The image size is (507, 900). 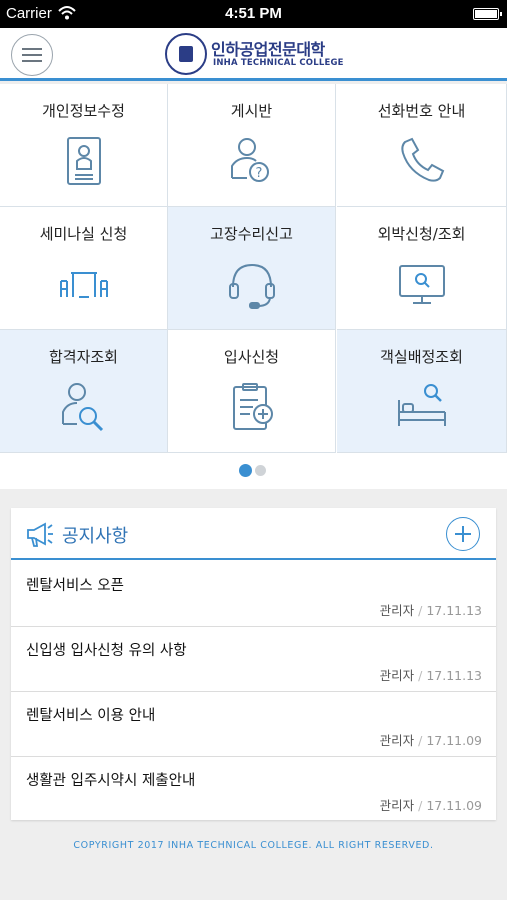 What do you see at coordinates (487, 14) in the screenshot?
I see `battery-icon` at bounding box center [487, 14].